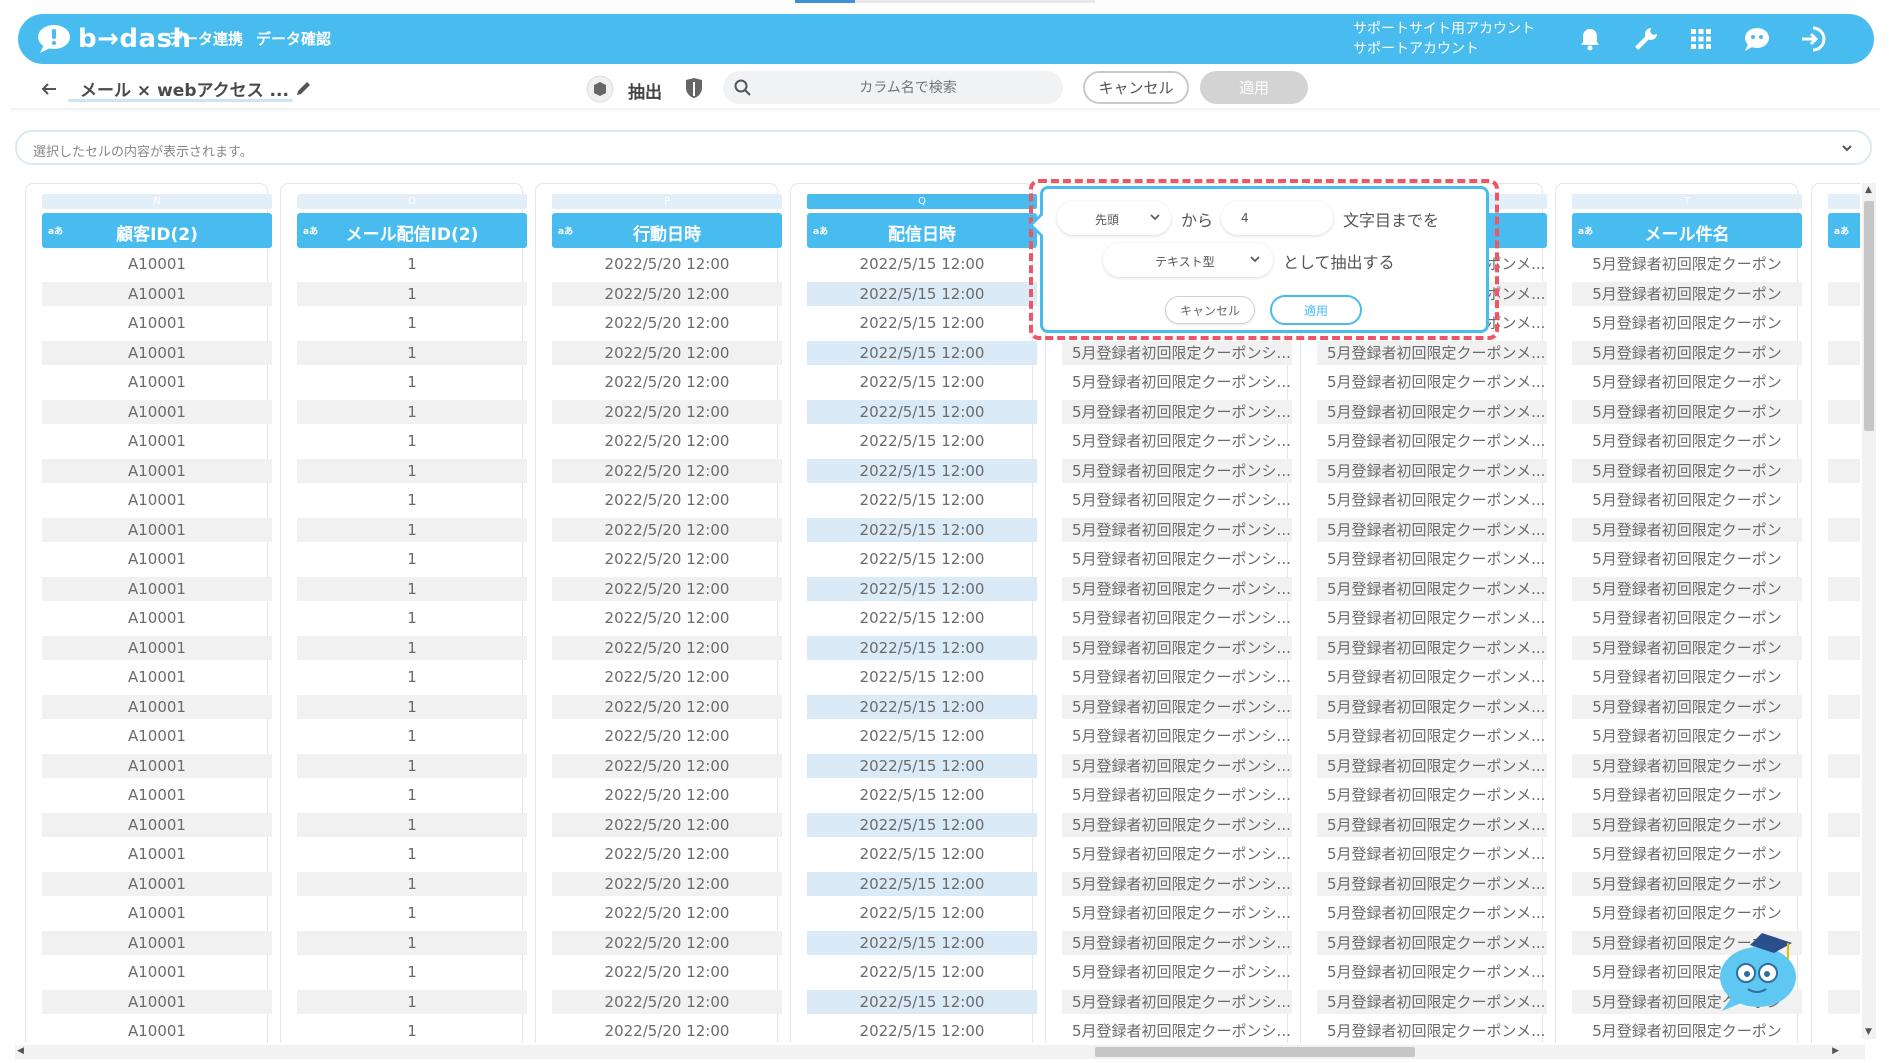 Image resolution: width=1890 pixels, height=1063 pixels. What do you see at coordinates (1136, 87) in the screenshot?
I see `cancel-button: キャンセル` at bounding box center [1136, 87].